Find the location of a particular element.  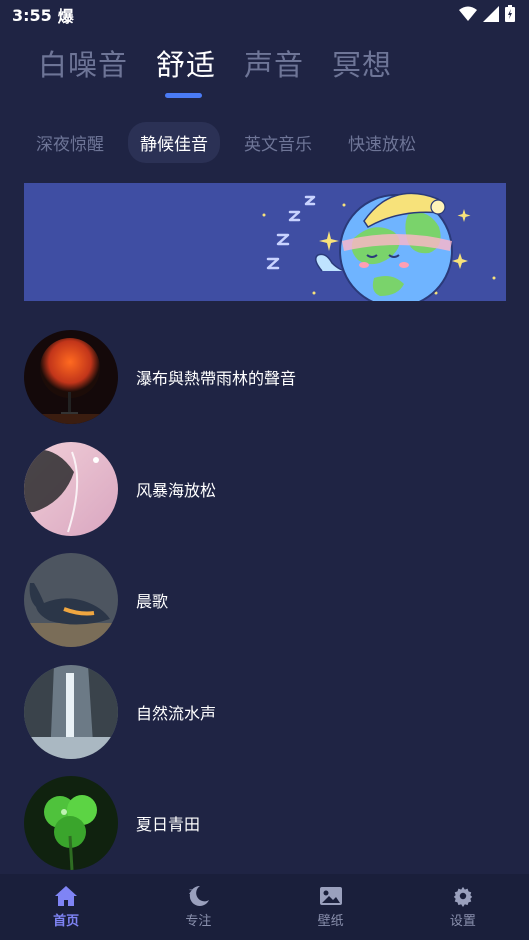

nav-label: 设置 is located at coordinates (462, 921).